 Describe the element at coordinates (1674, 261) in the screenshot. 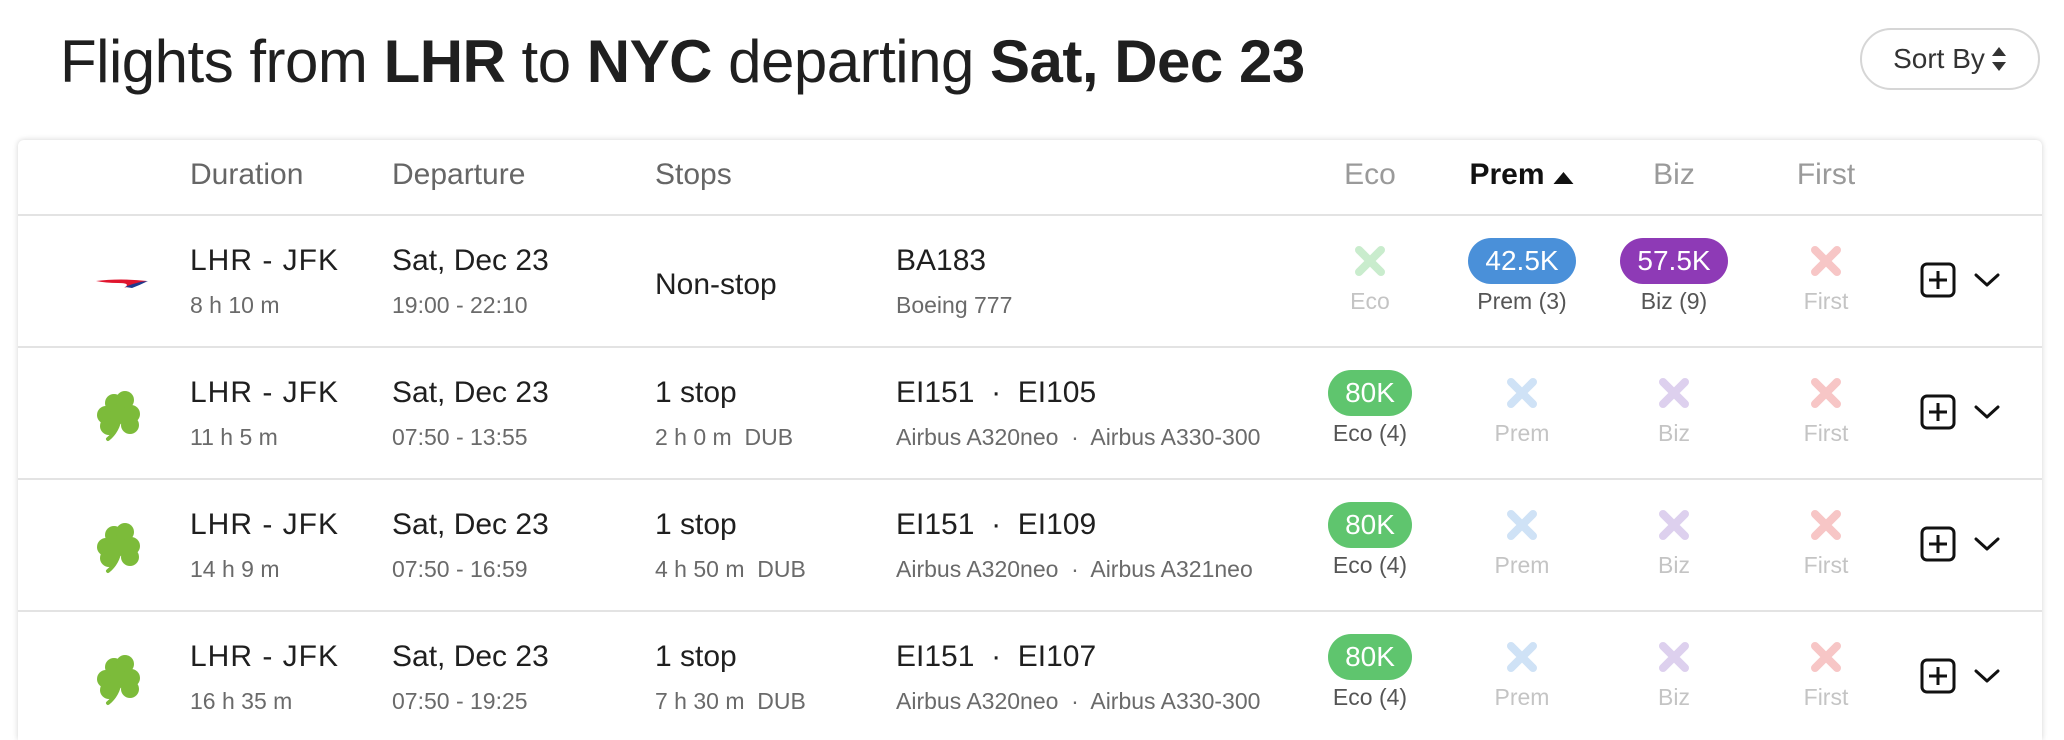

I see `biz-points-pill: 57.5K` at that location.